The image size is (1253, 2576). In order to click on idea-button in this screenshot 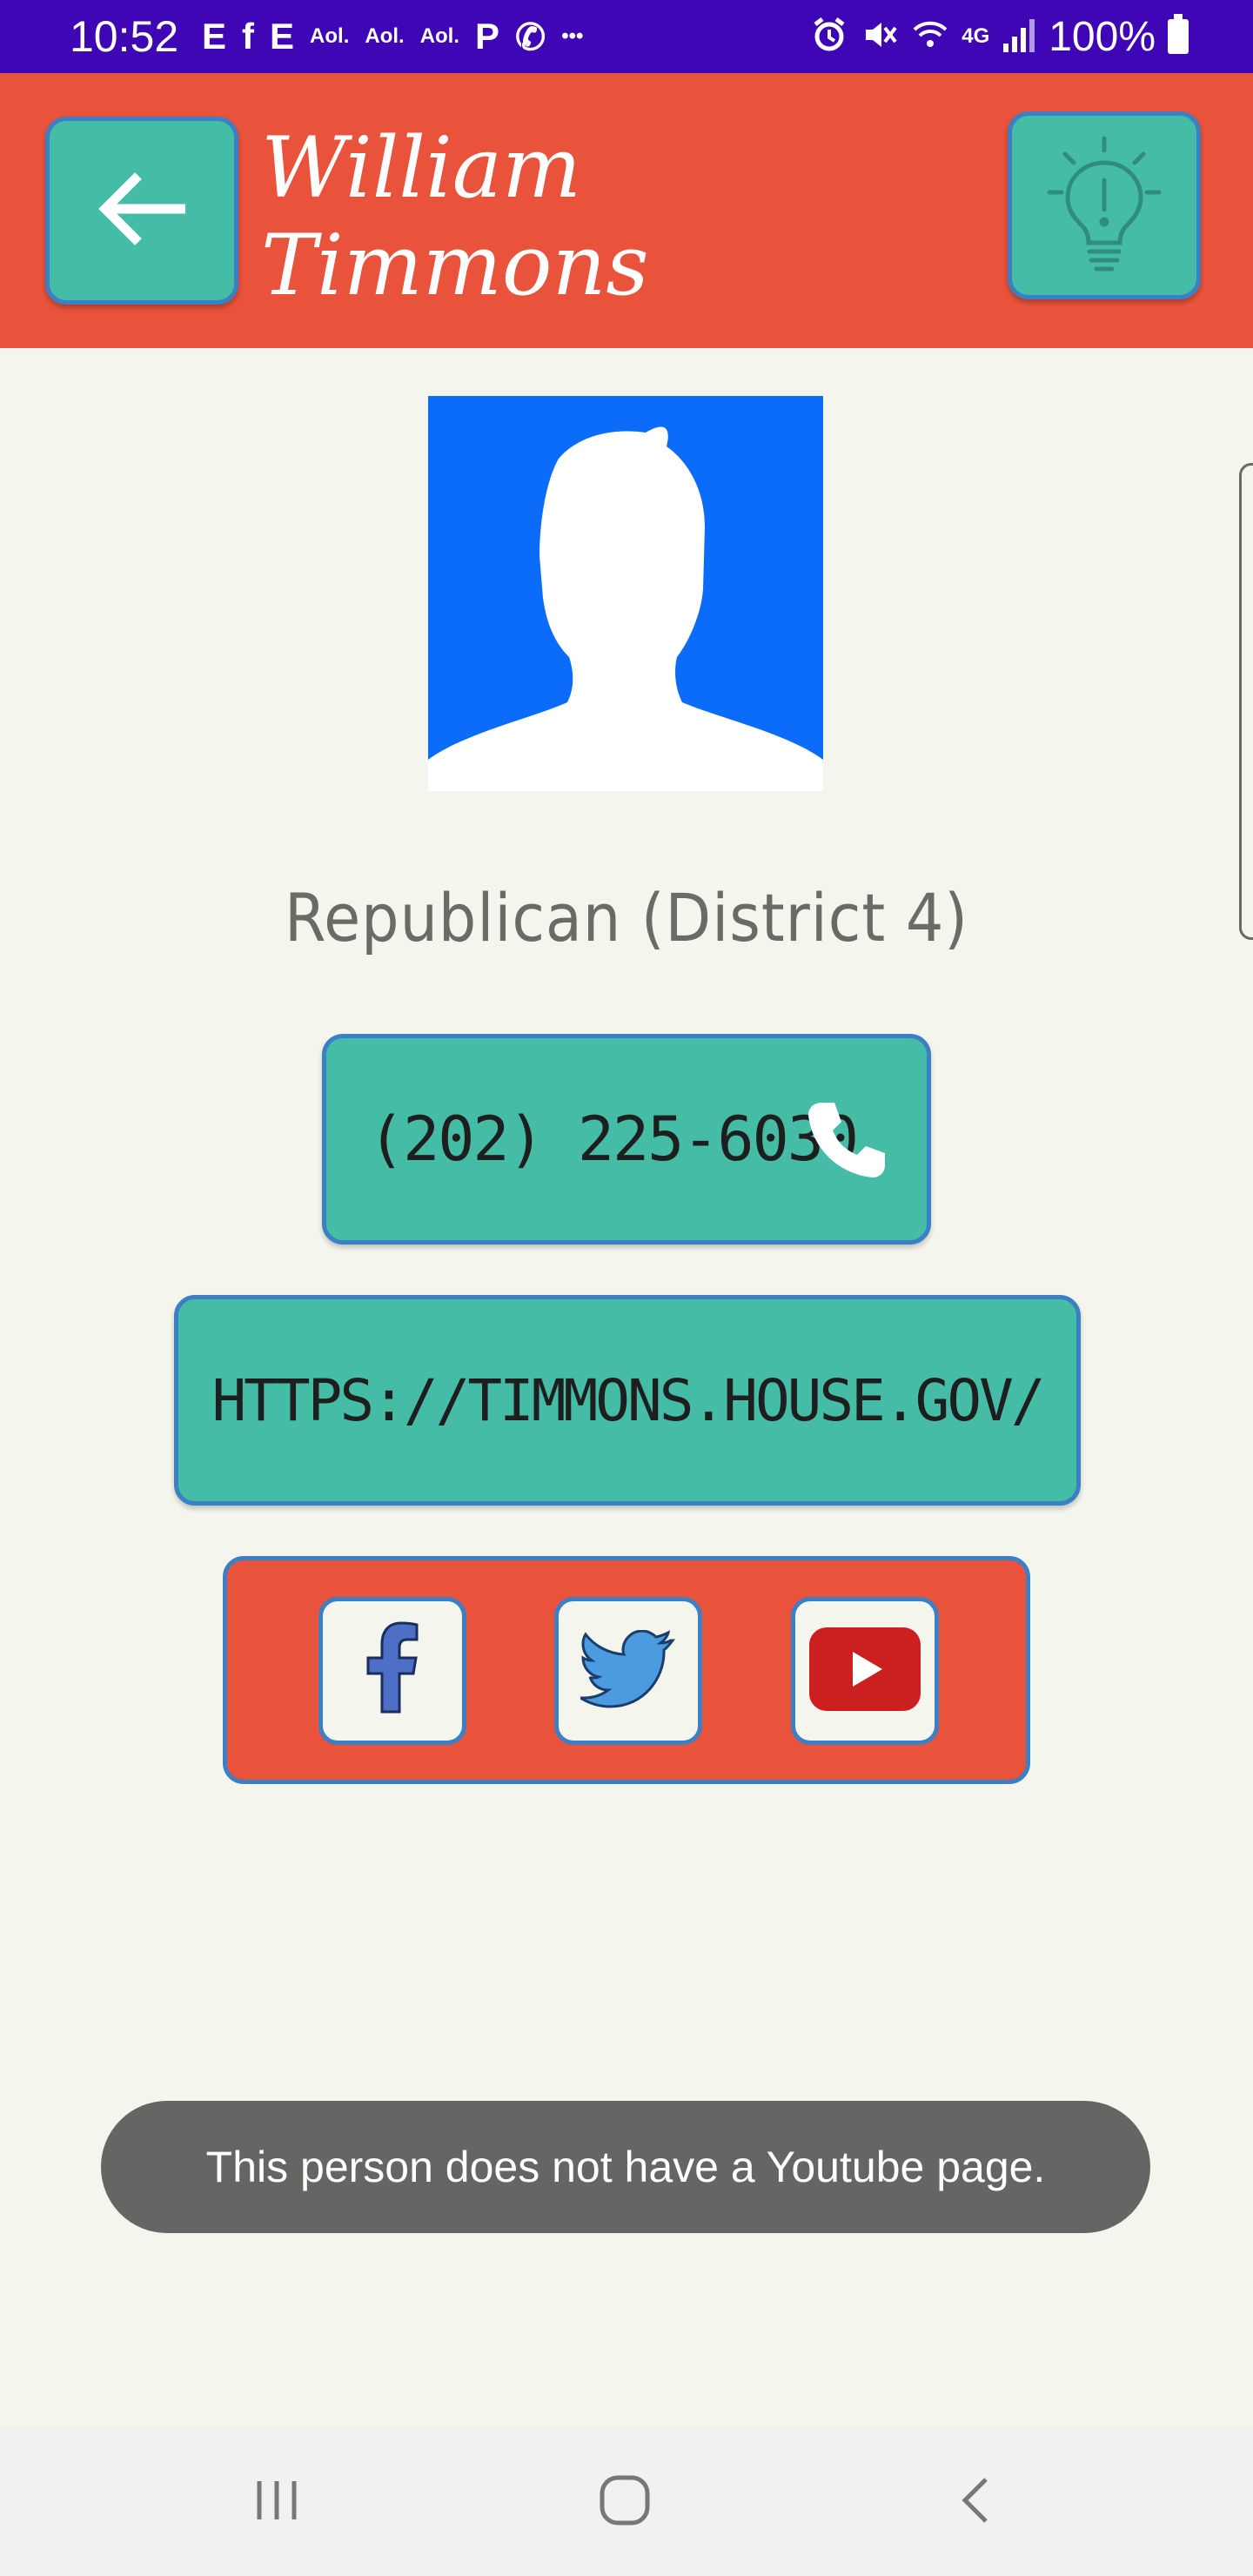, I will do `click(1104, 205)`.